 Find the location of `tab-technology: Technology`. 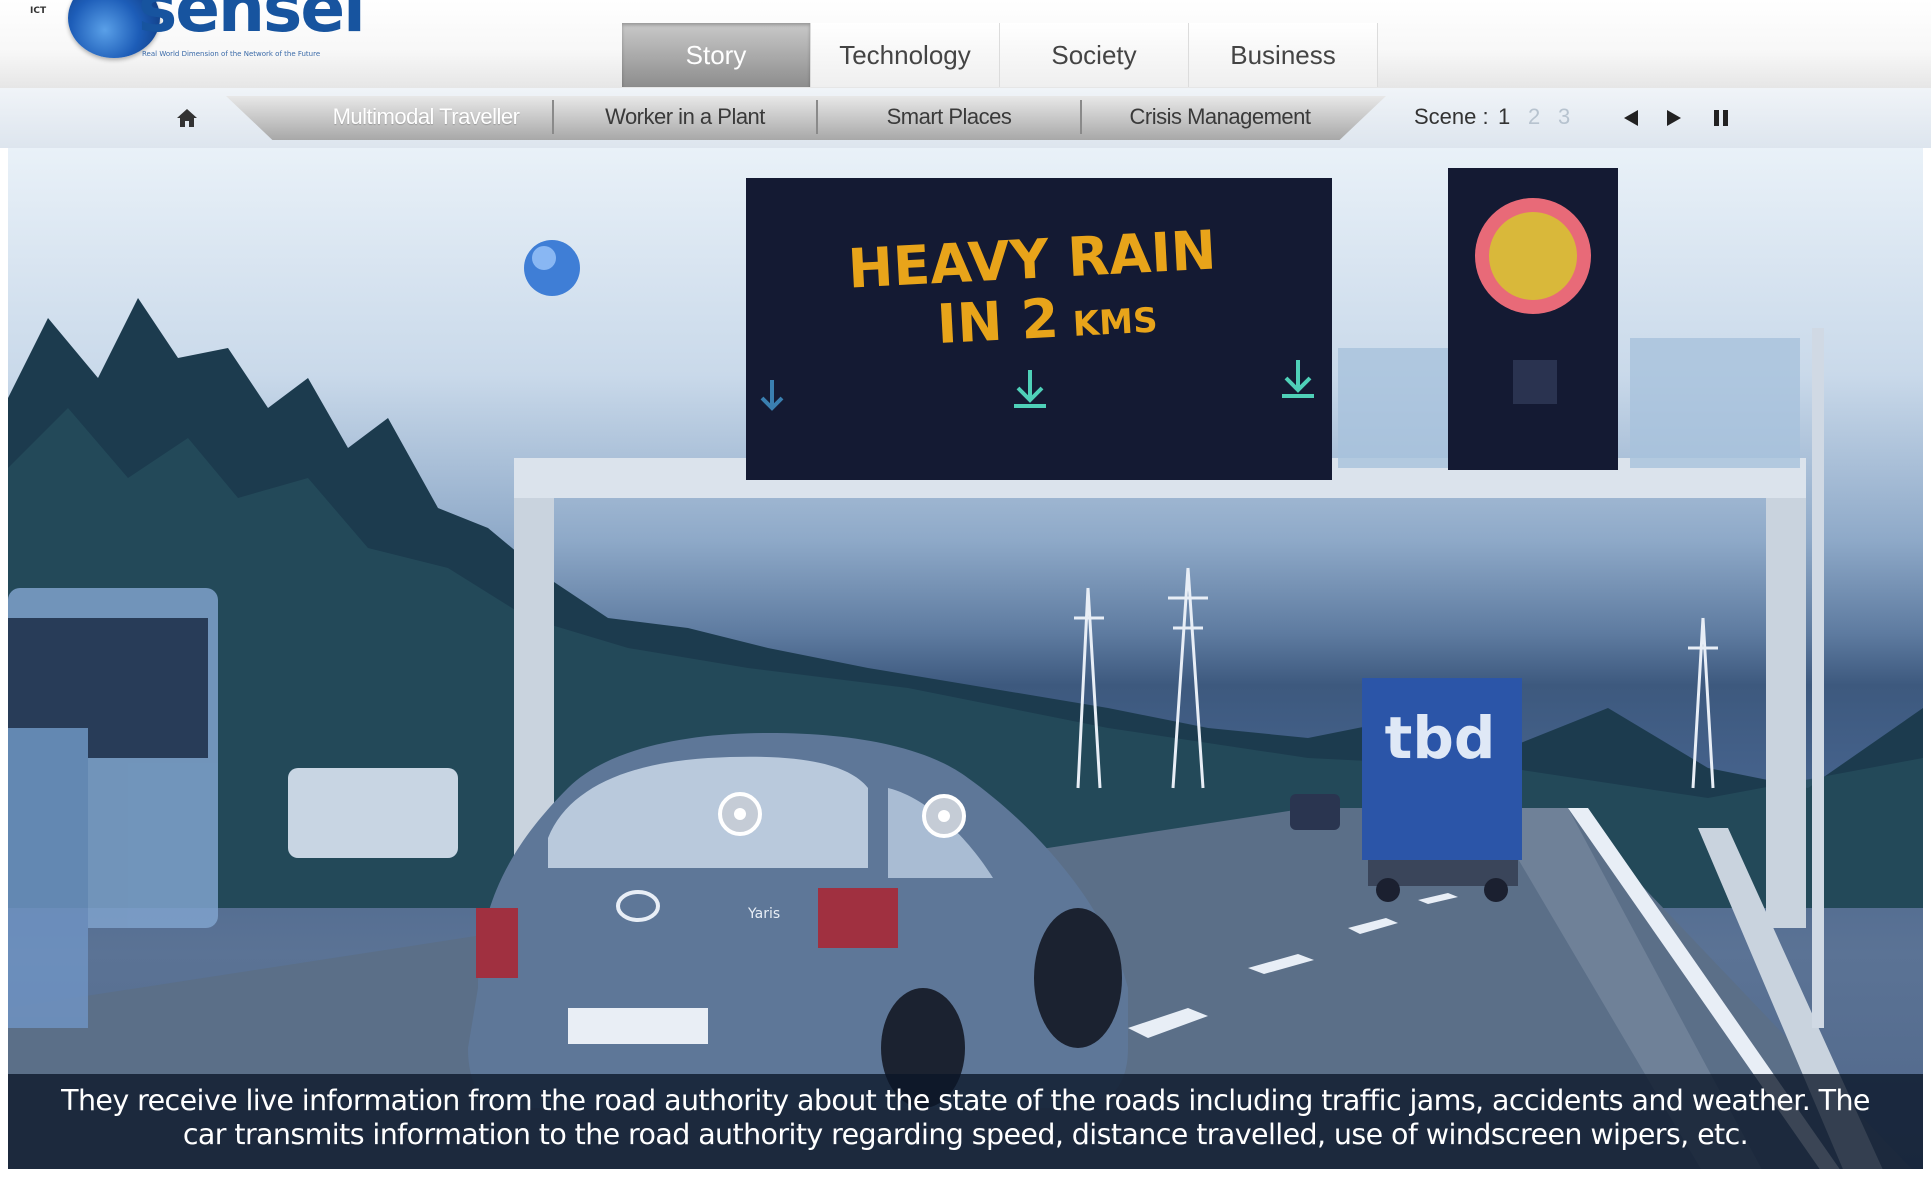

tab-technology: Technology is located at coordinates (905, 55).